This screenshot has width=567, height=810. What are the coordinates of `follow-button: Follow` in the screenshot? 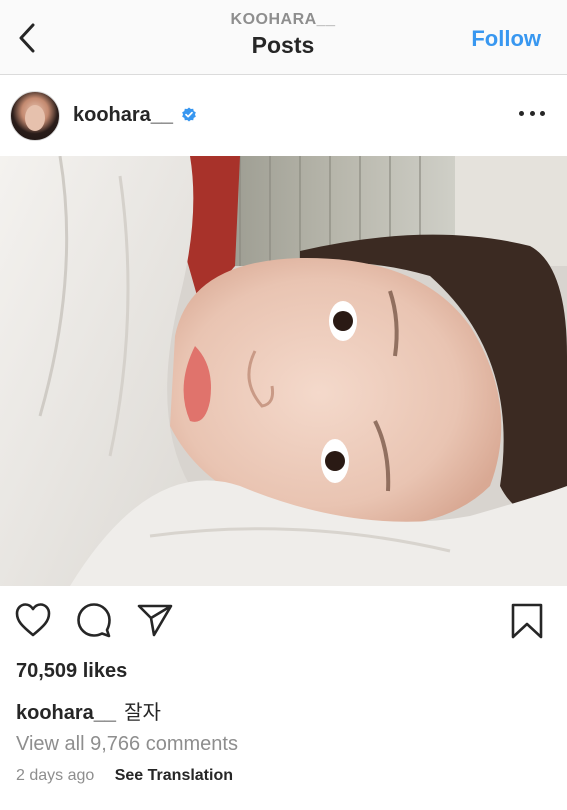 It's located at (506, 39).